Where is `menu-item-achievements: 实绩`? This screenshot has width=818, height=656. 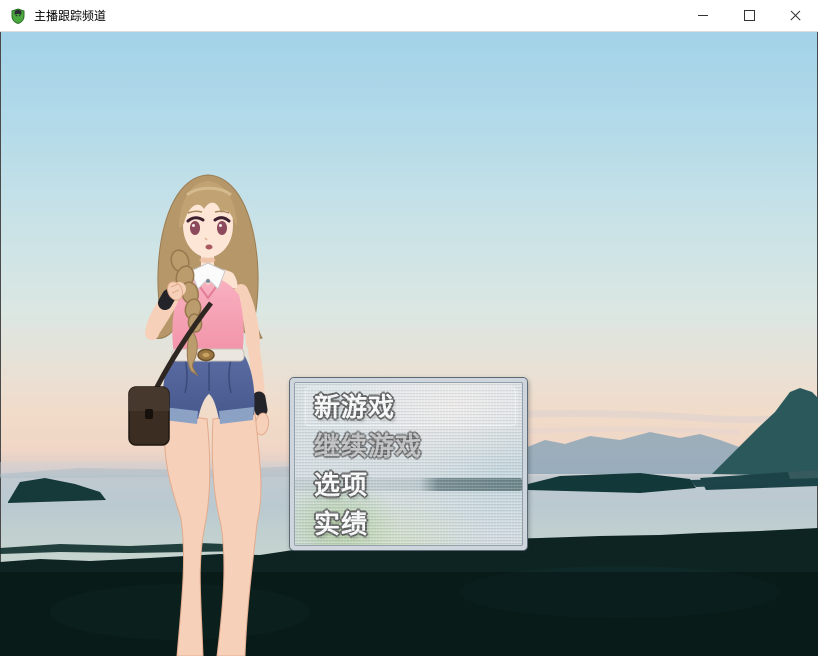
menu-item-achievements: 实绩 is located at coordinates (410, 523).